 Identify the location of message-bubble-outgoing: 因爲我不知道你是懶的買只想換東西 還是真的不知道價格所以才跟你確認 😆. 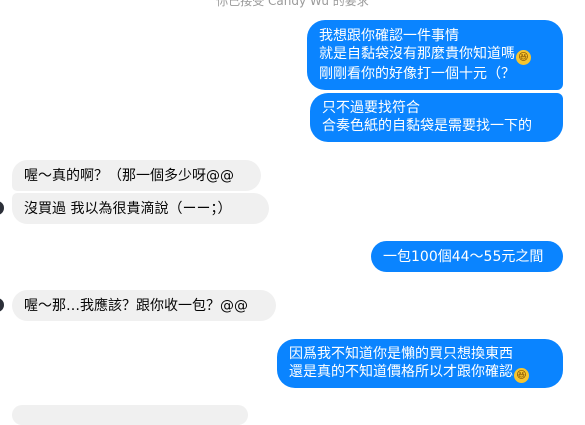
(420, 363).